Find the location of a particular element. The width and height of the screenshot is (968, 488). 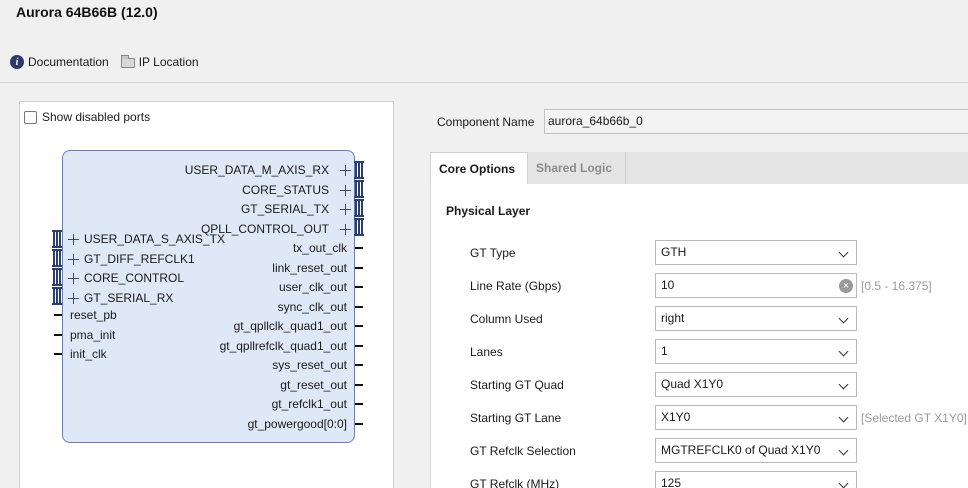

port-label-right-signal: tx_out_clk is located at coordinates (319, 248).